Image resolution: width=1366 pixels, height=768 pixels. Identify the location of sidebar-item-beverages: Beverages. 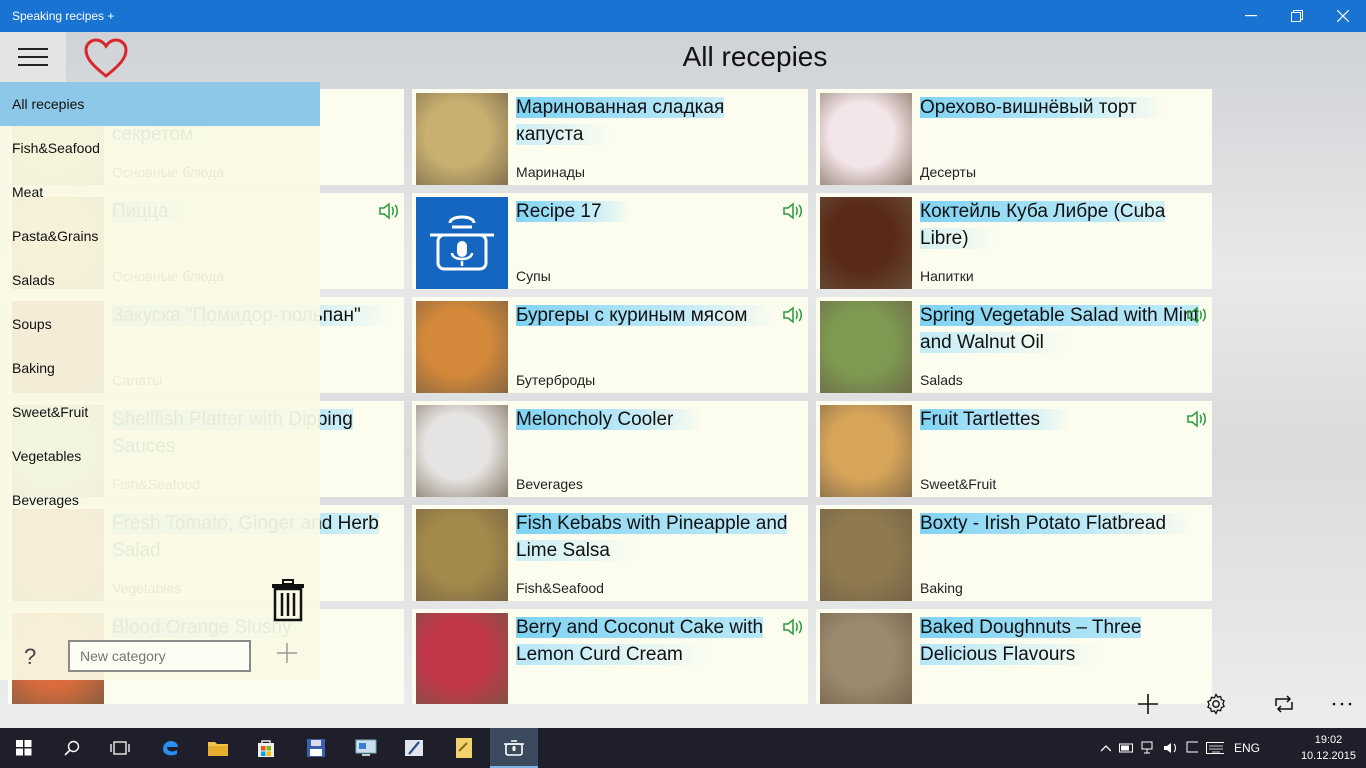
(160, 500).